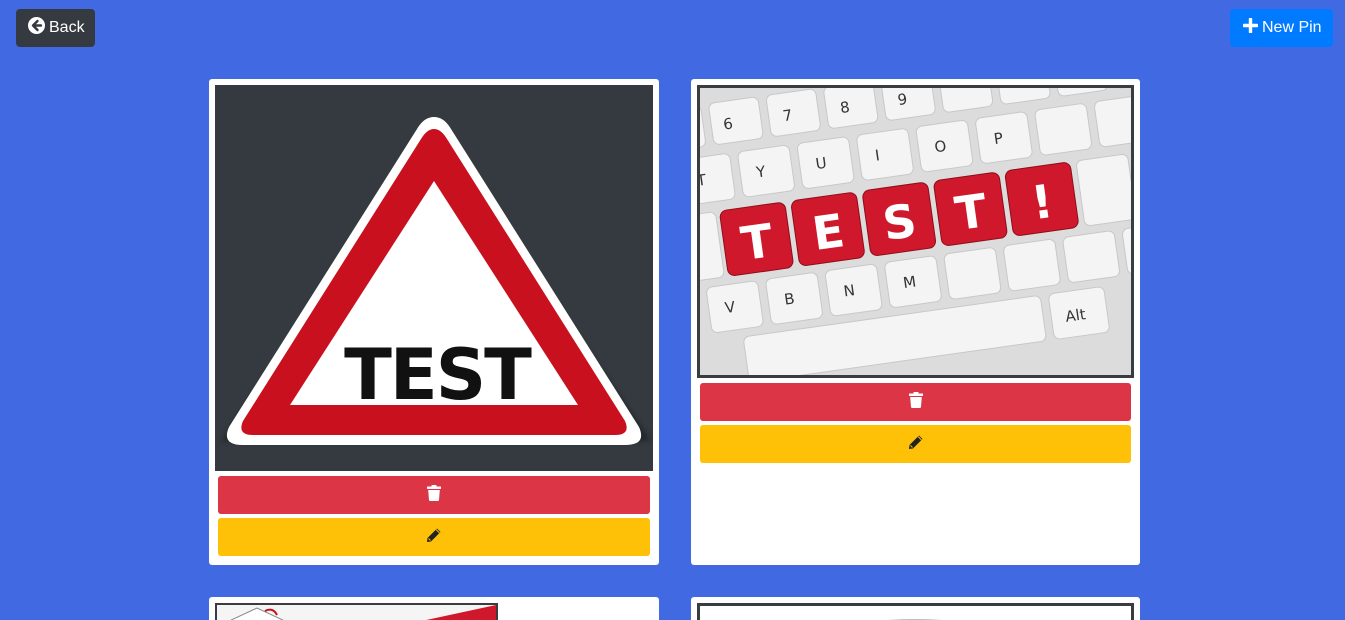  I want to click on pin-photo, so click(915, 613).